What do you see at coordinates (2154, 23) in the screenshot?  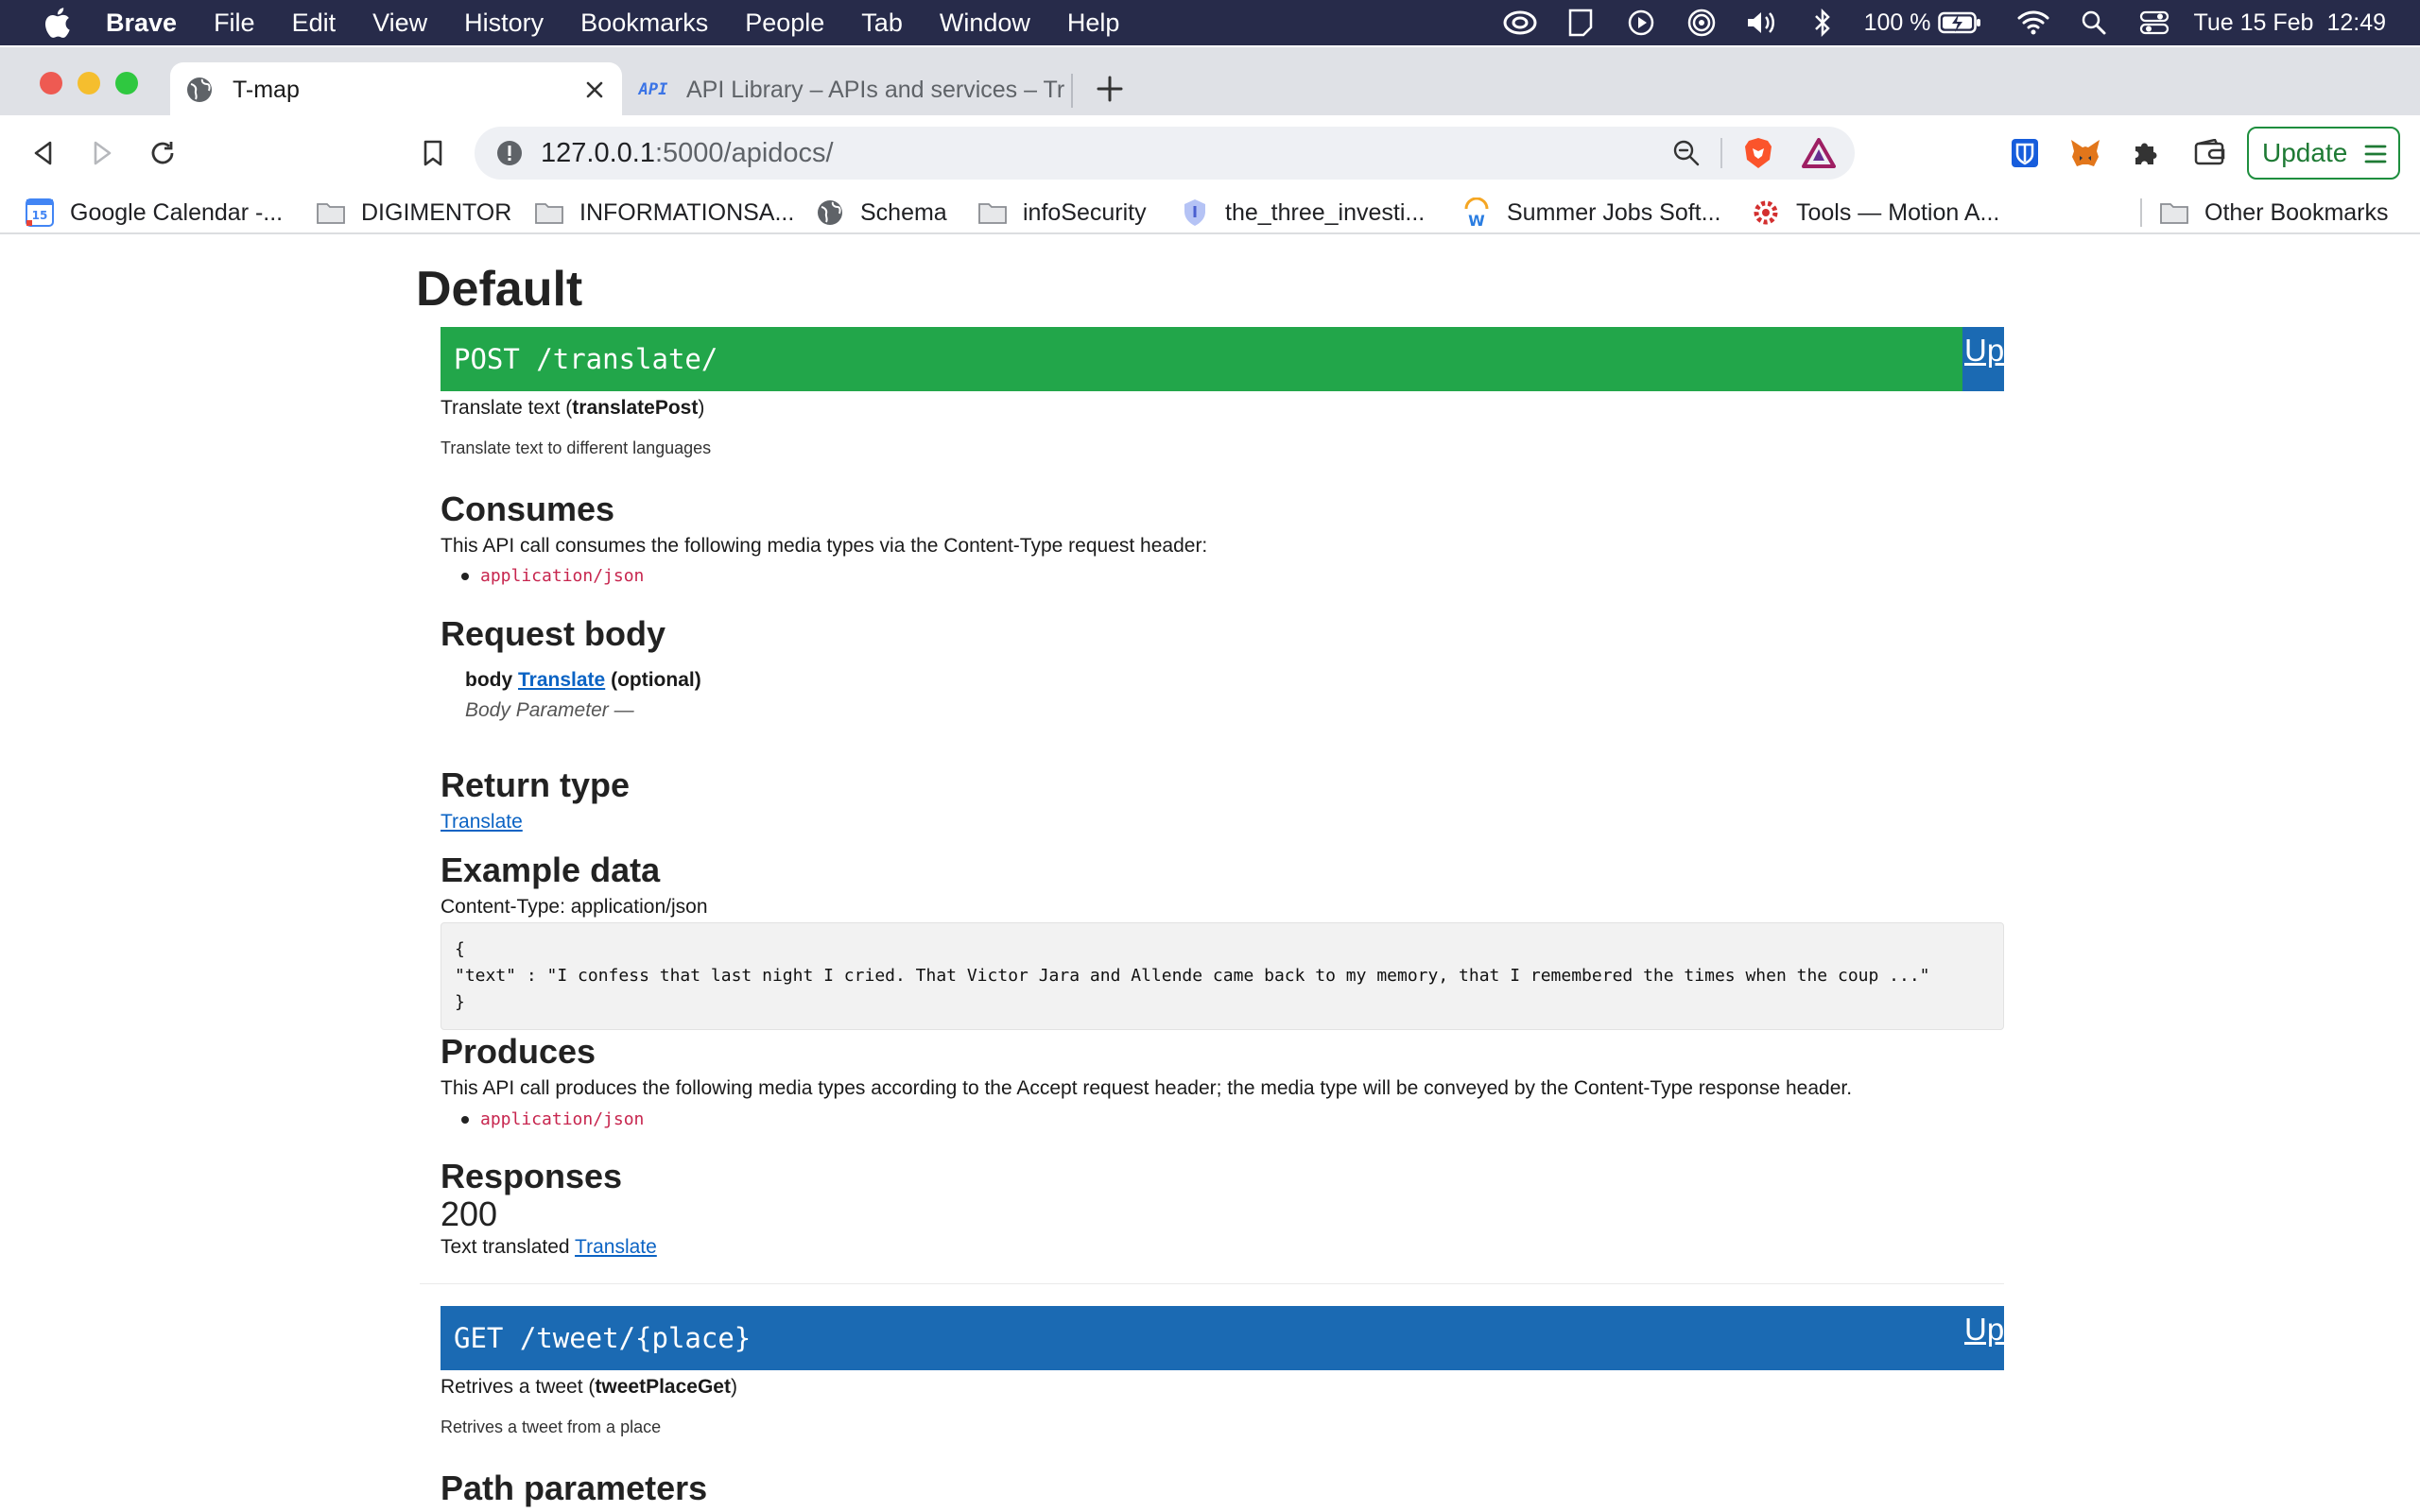 I see `control-center-icon` at bounding box center [2154, 23].